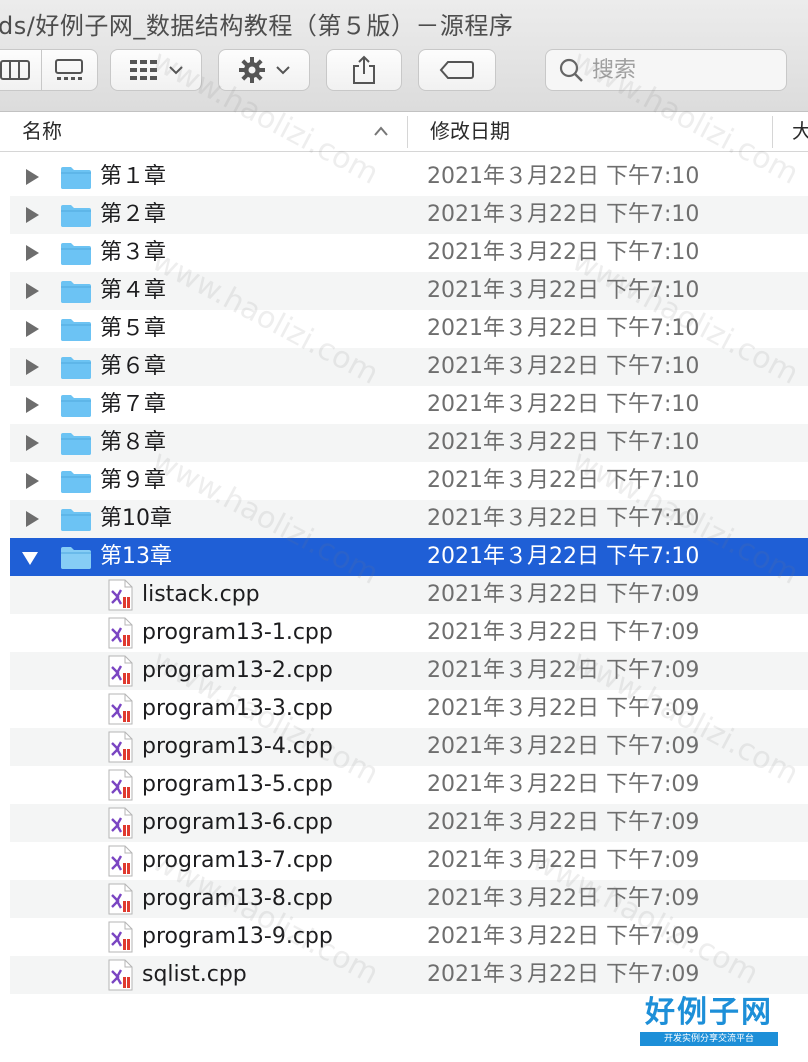  I want to click on group-by-button, so click(156, 70).